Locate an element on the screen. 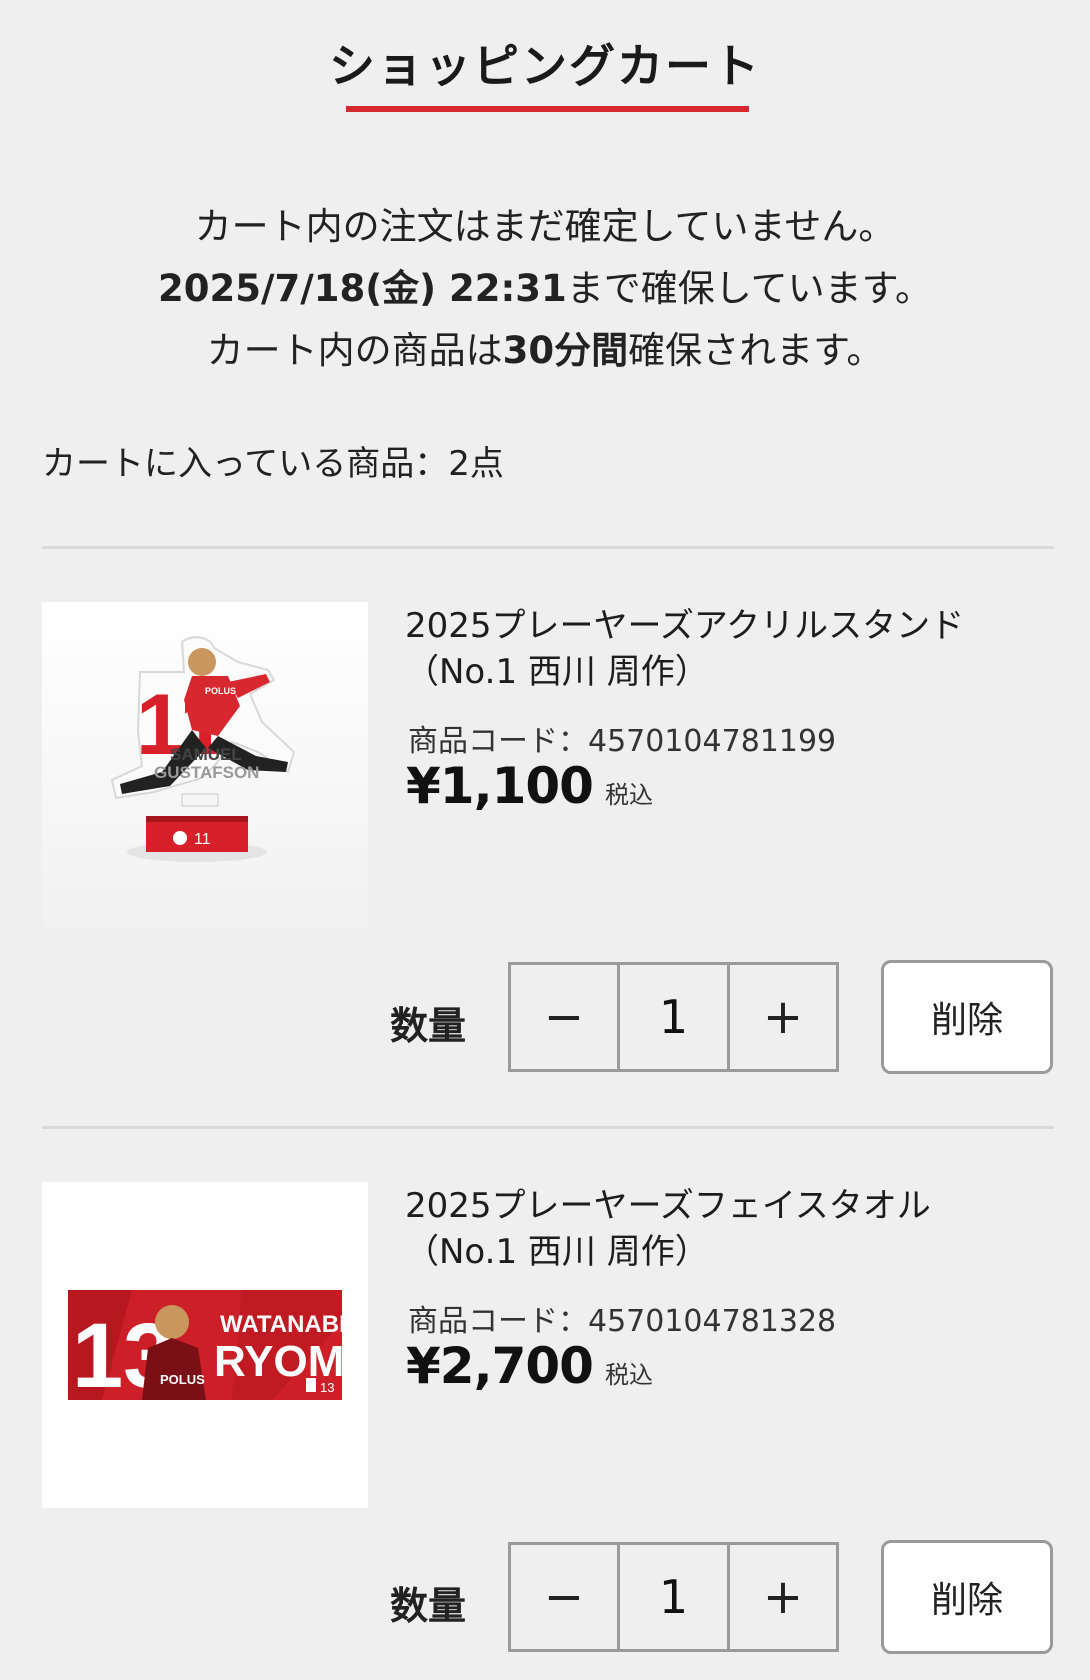  acrylic-first-name: SAMUEL is located at coordinates (206, 754).